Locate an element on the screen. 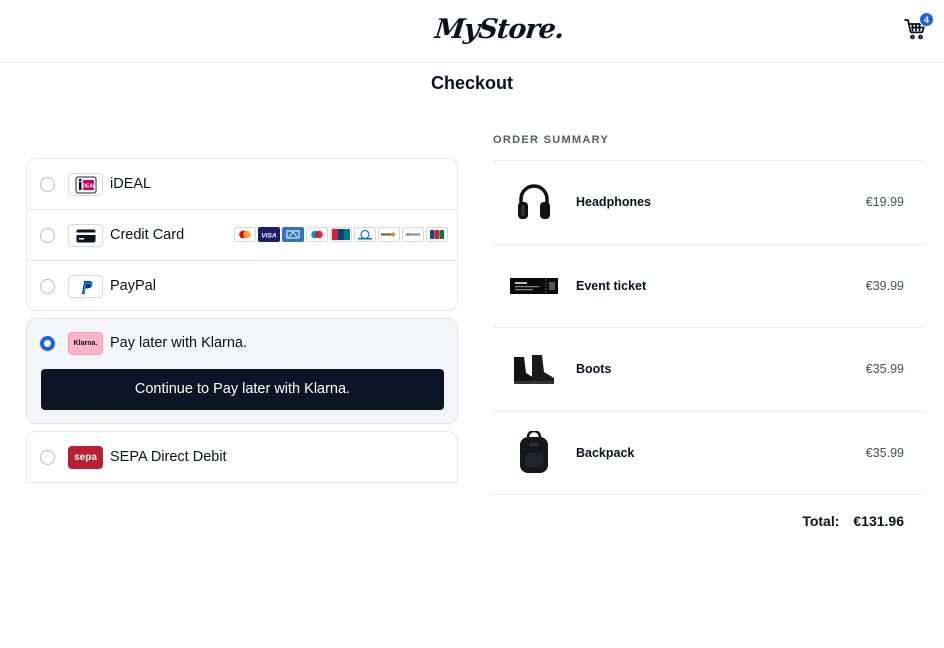  order-item: Boots €35.99 is located at coordinates (708, 370).